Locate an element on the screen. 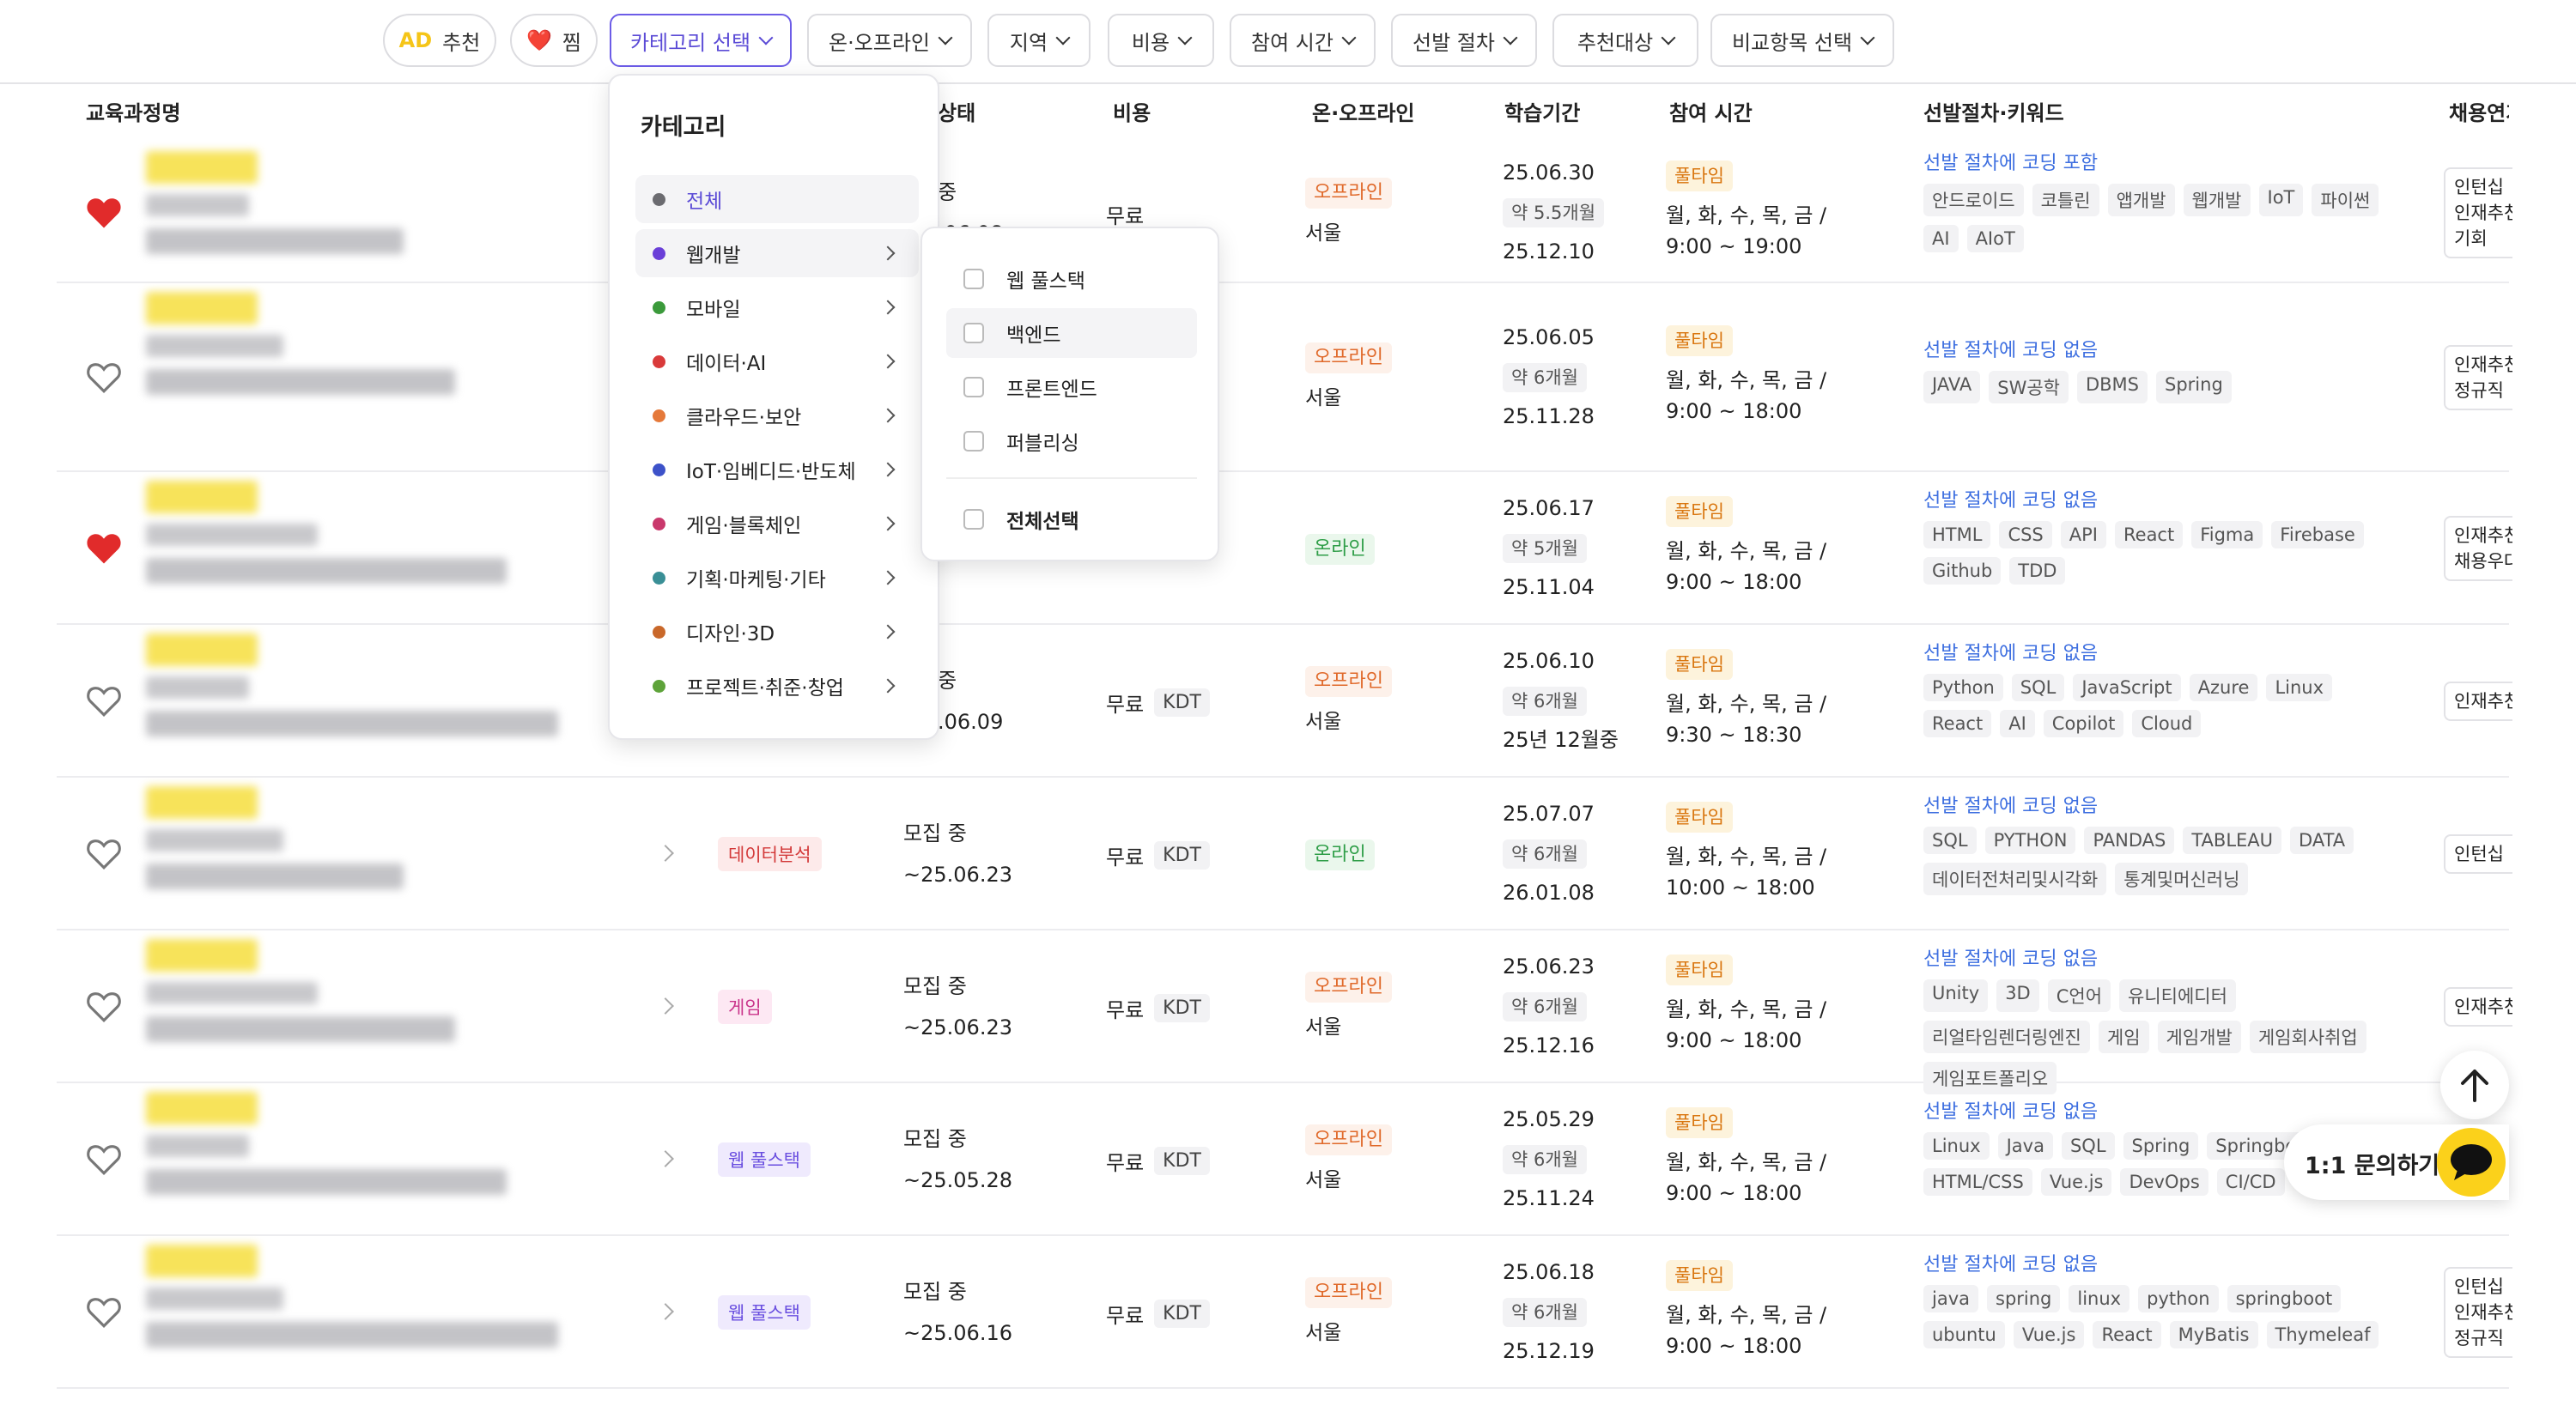  header-period: 학습기간 is located at coordinates (1542, 111).